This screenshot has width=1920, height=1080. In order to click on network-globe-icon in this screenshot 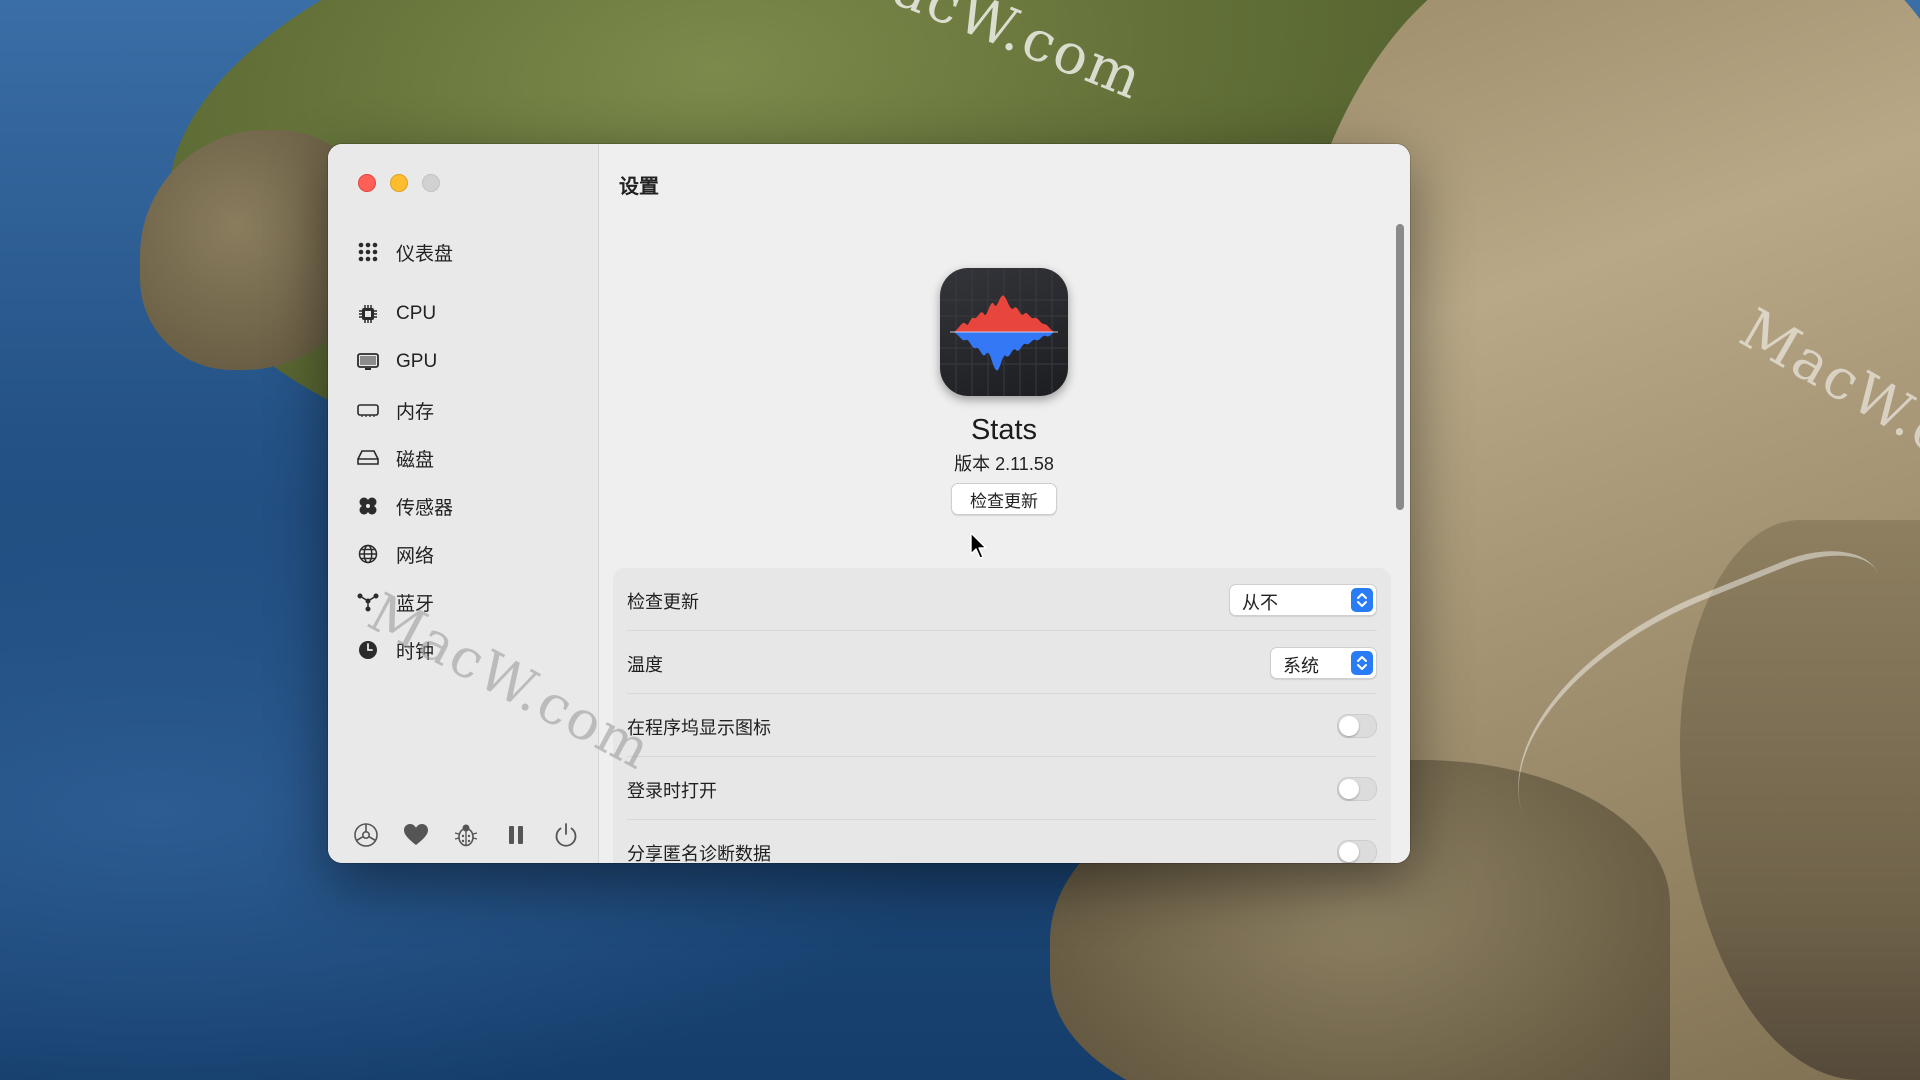, I will do `click(368, 554)`.